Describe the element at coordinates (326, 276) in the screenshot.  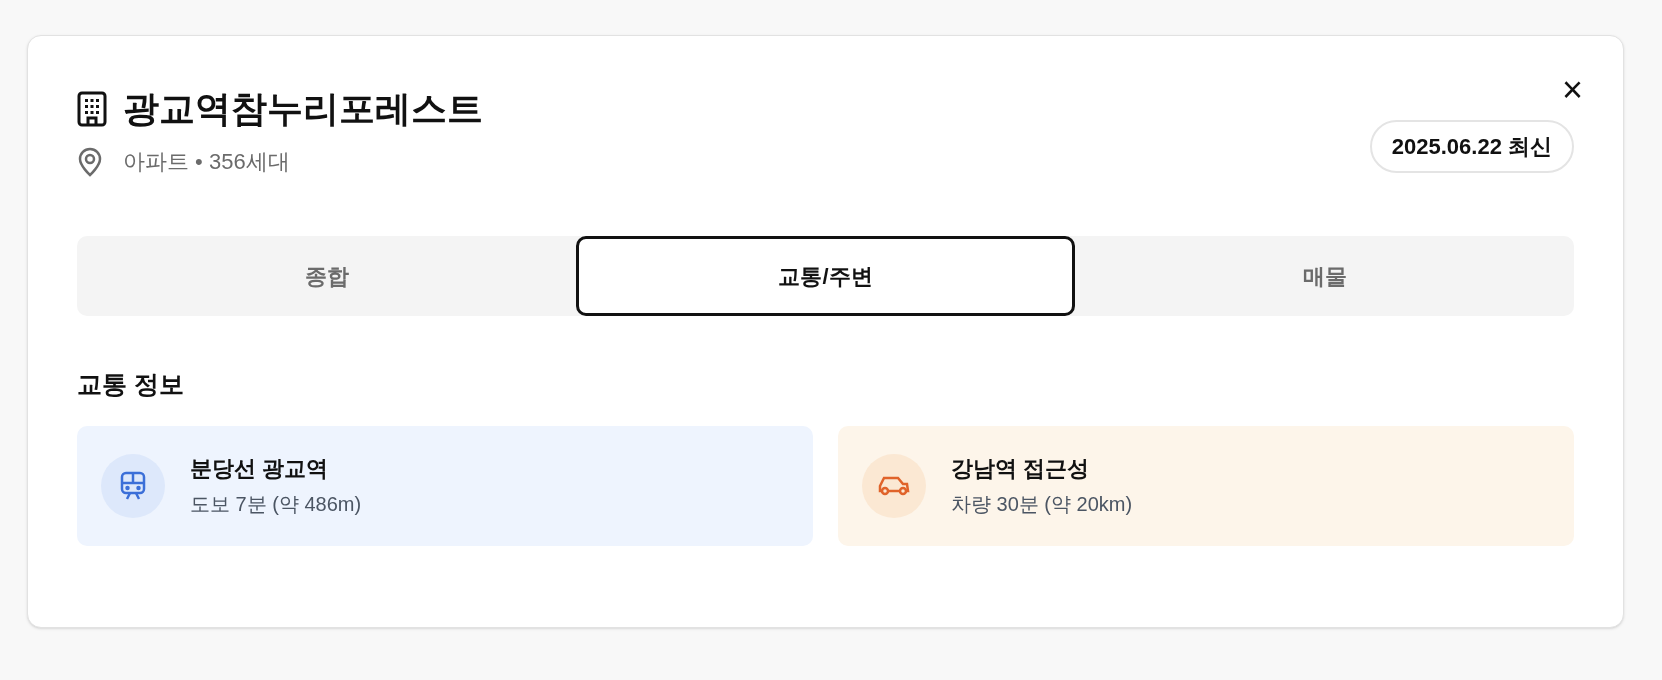
I see `tab: 종합` at that location.